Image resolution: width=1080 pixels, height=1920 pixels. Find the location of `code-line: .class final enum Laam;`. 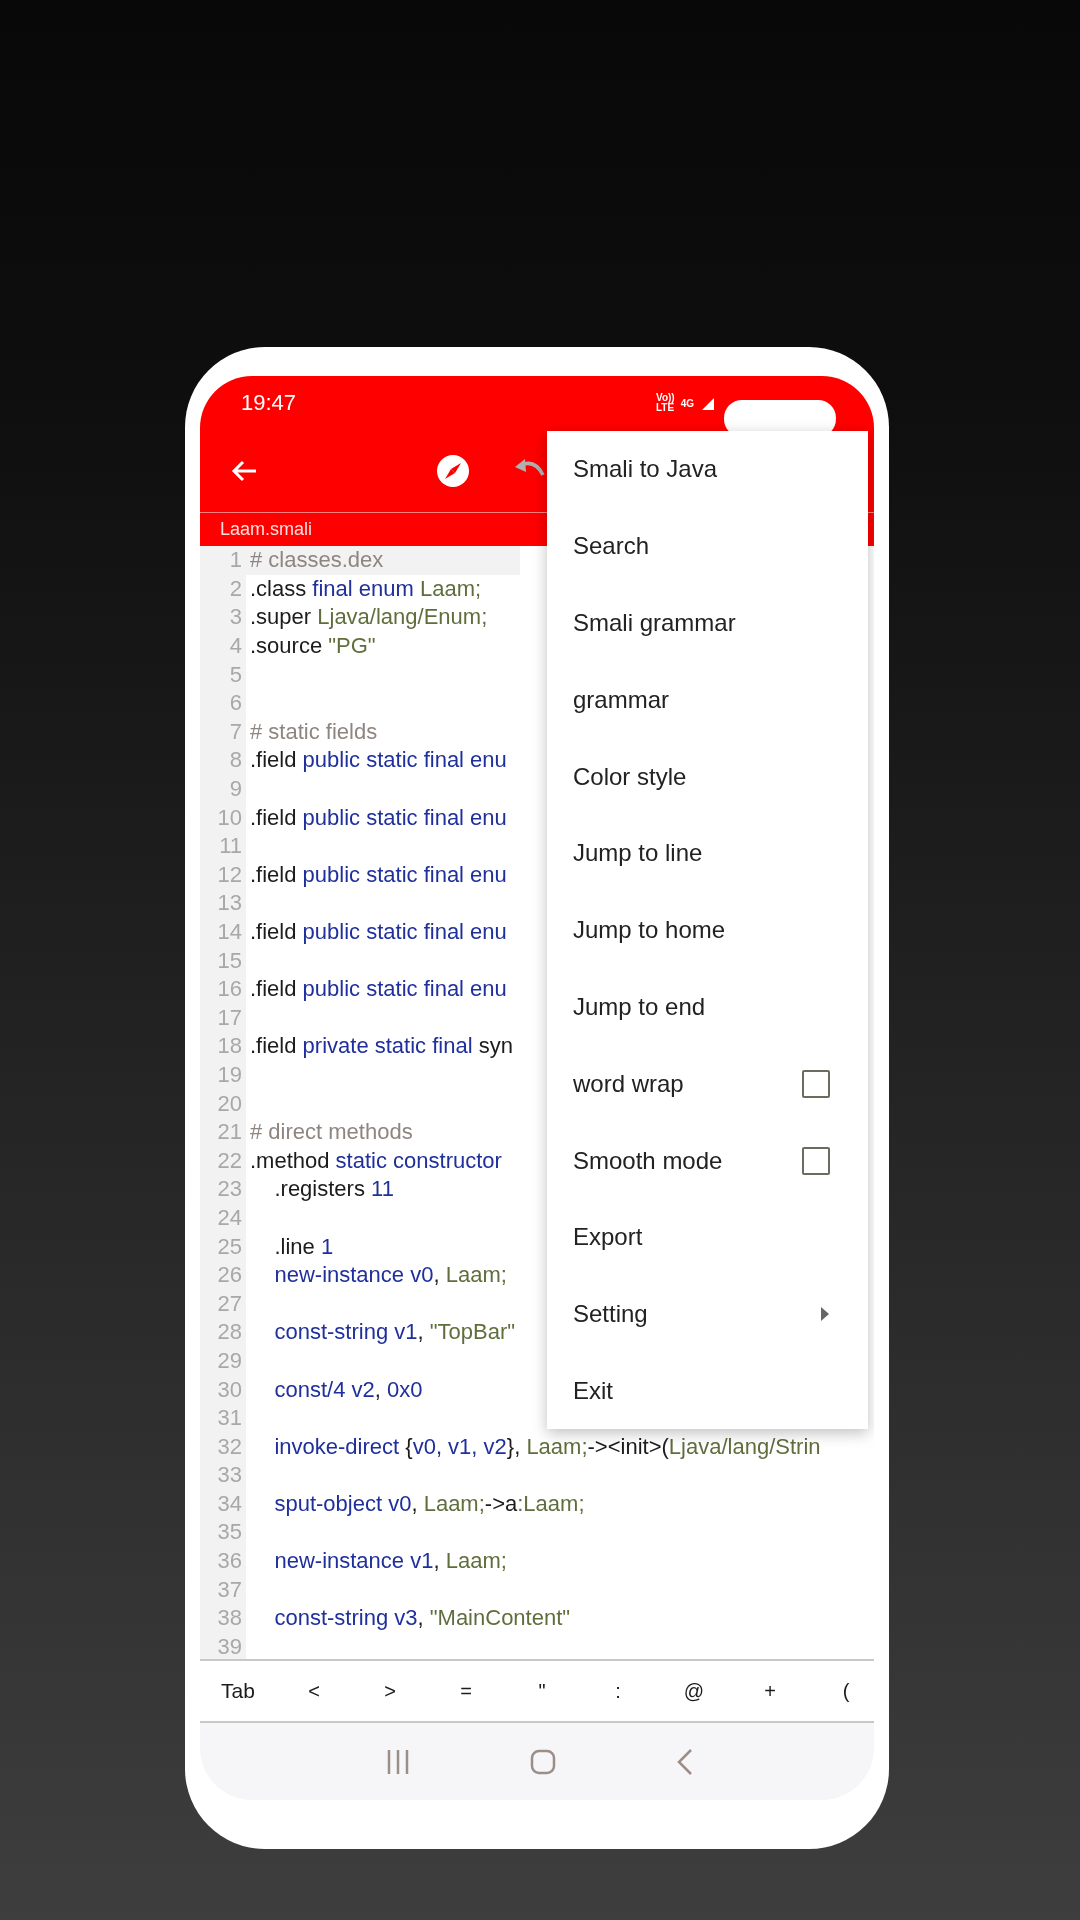

code-line: .class final enum Laam; is located at coordinates (366, 588).